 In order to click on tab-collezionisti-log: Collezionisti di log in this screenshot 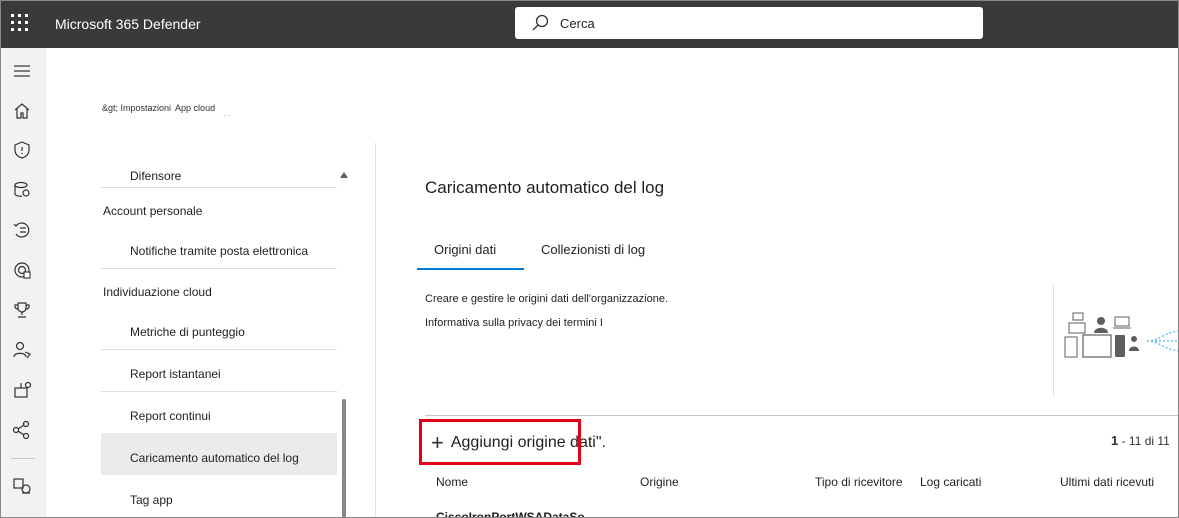, I will do `click(593, 249)`.